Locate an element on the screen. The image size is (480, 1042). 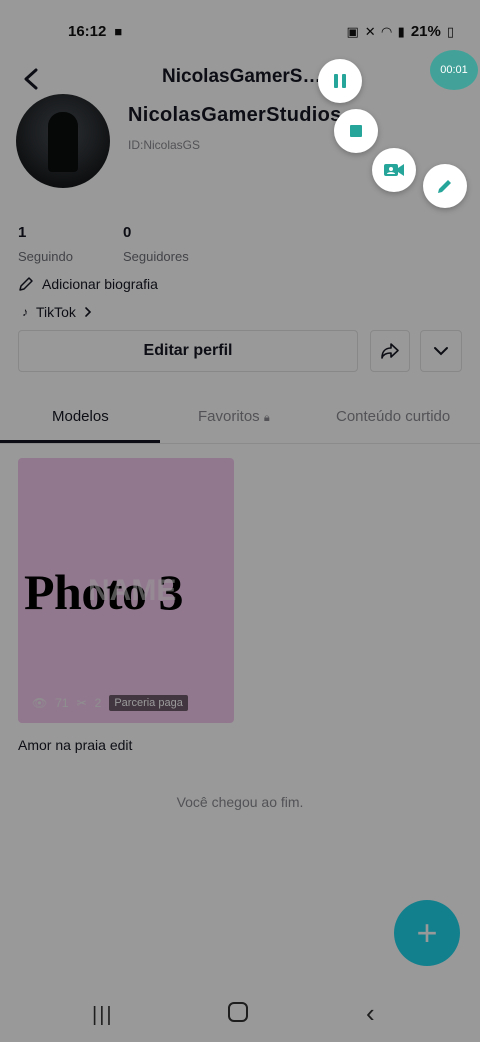
selfie-camera-button is located at coordinates (394, 170).